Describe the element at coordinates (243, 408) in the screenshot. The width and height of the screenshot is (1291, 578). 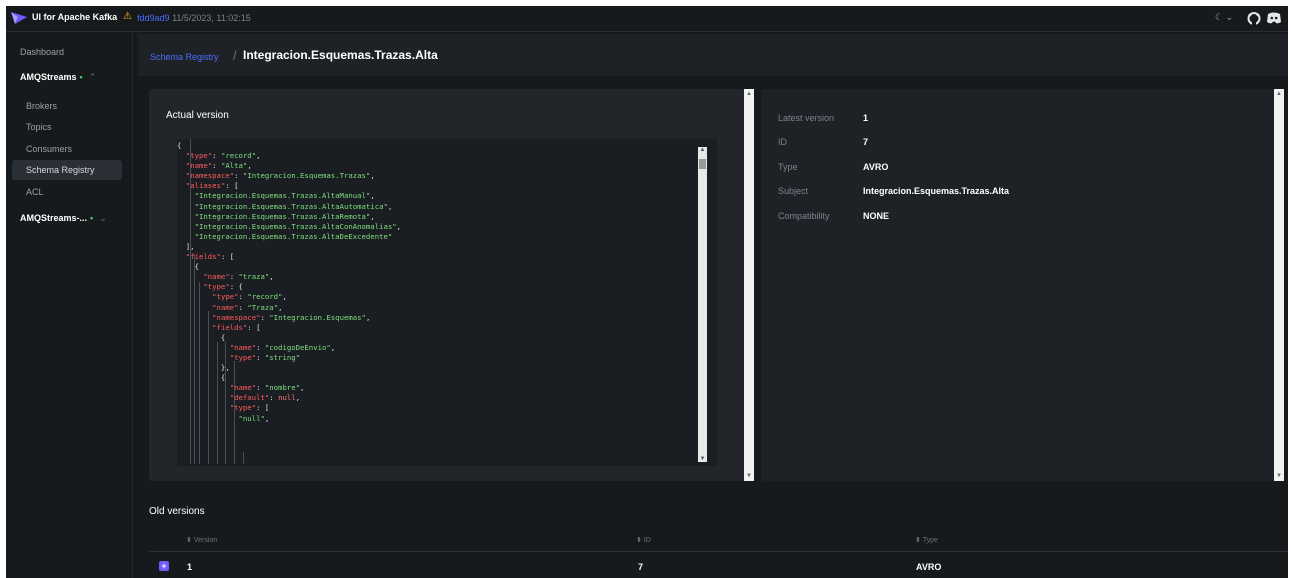
I see `code-token: "type"` at that location.